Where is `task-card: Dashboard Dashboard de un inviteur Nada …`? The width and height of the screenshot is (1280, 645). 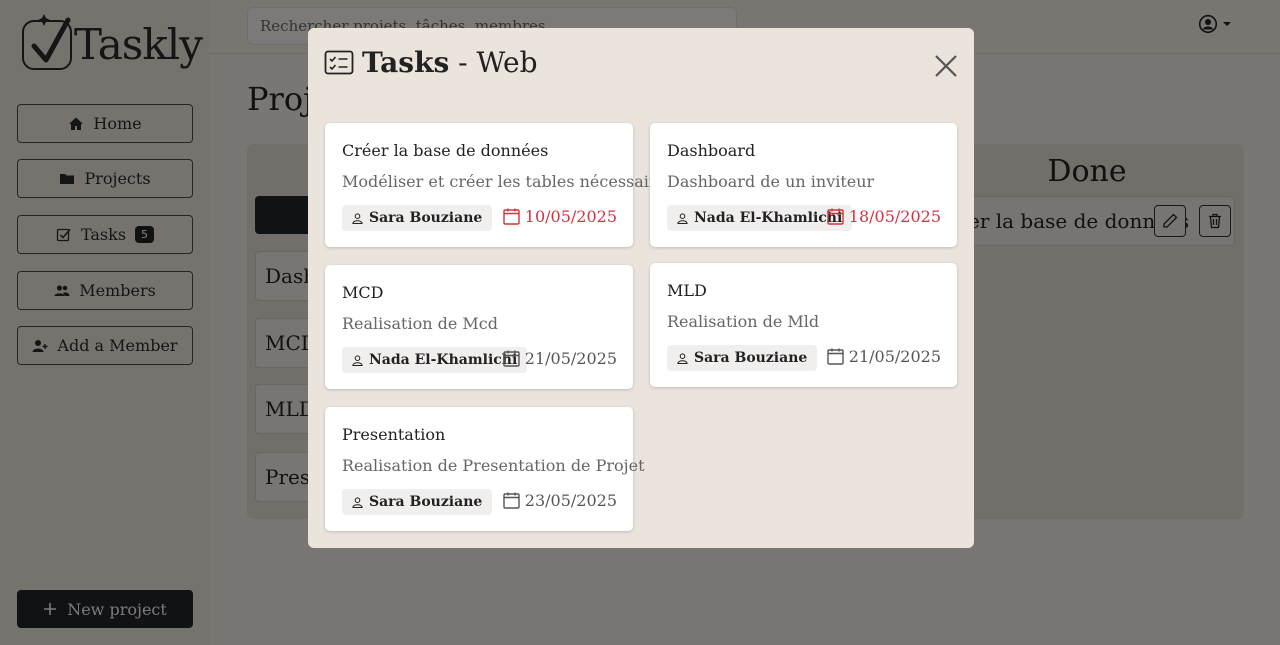
task-card: Dashboard Dashboard de un inviteur Nada … is located at coordinates (803, 185).